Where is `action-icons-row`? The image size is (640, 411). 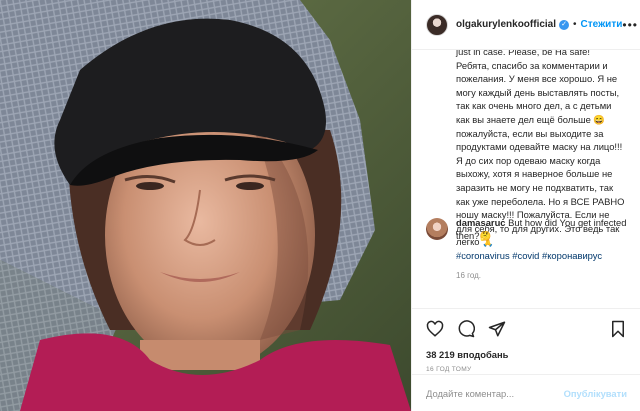 action-icons-row is located at coordinates (526, 329).